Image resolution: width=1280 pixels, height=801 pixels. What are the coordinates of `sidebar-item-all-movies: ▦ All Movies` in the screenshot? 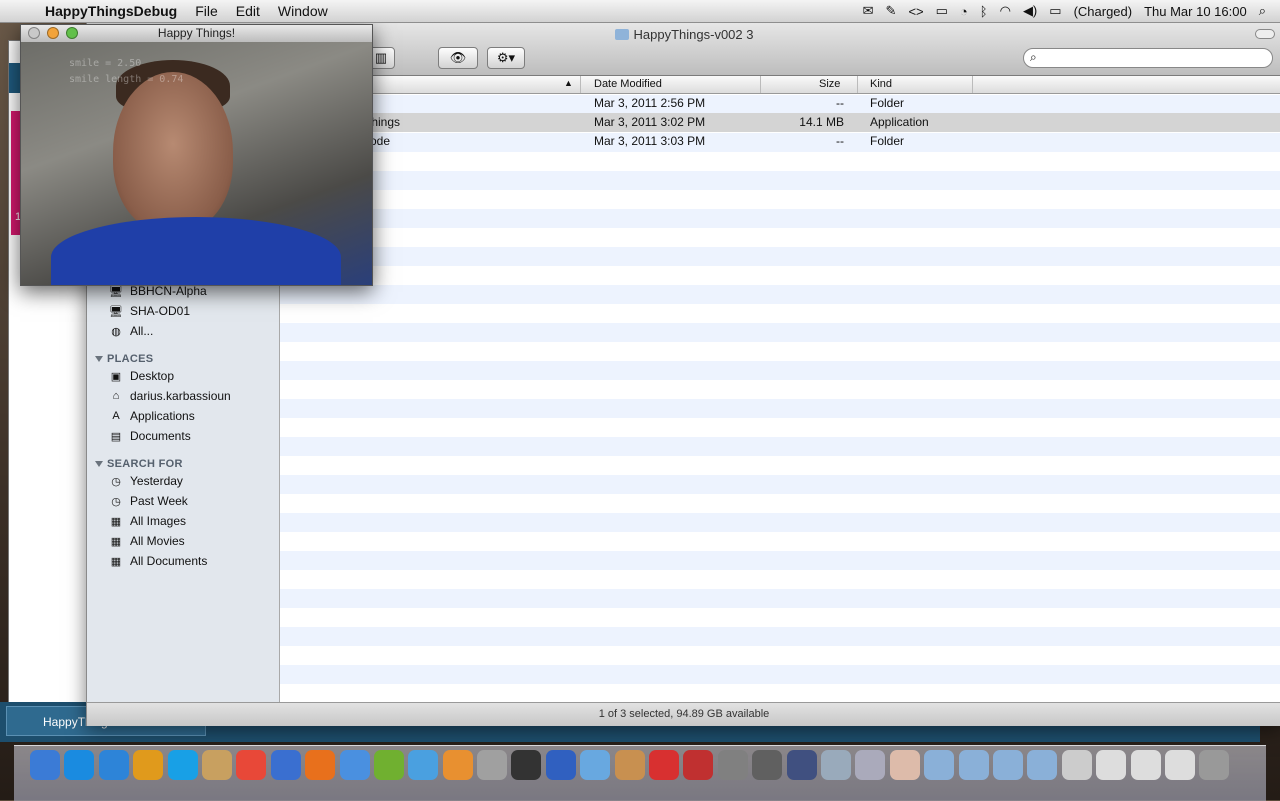 It's located at (147, 541).